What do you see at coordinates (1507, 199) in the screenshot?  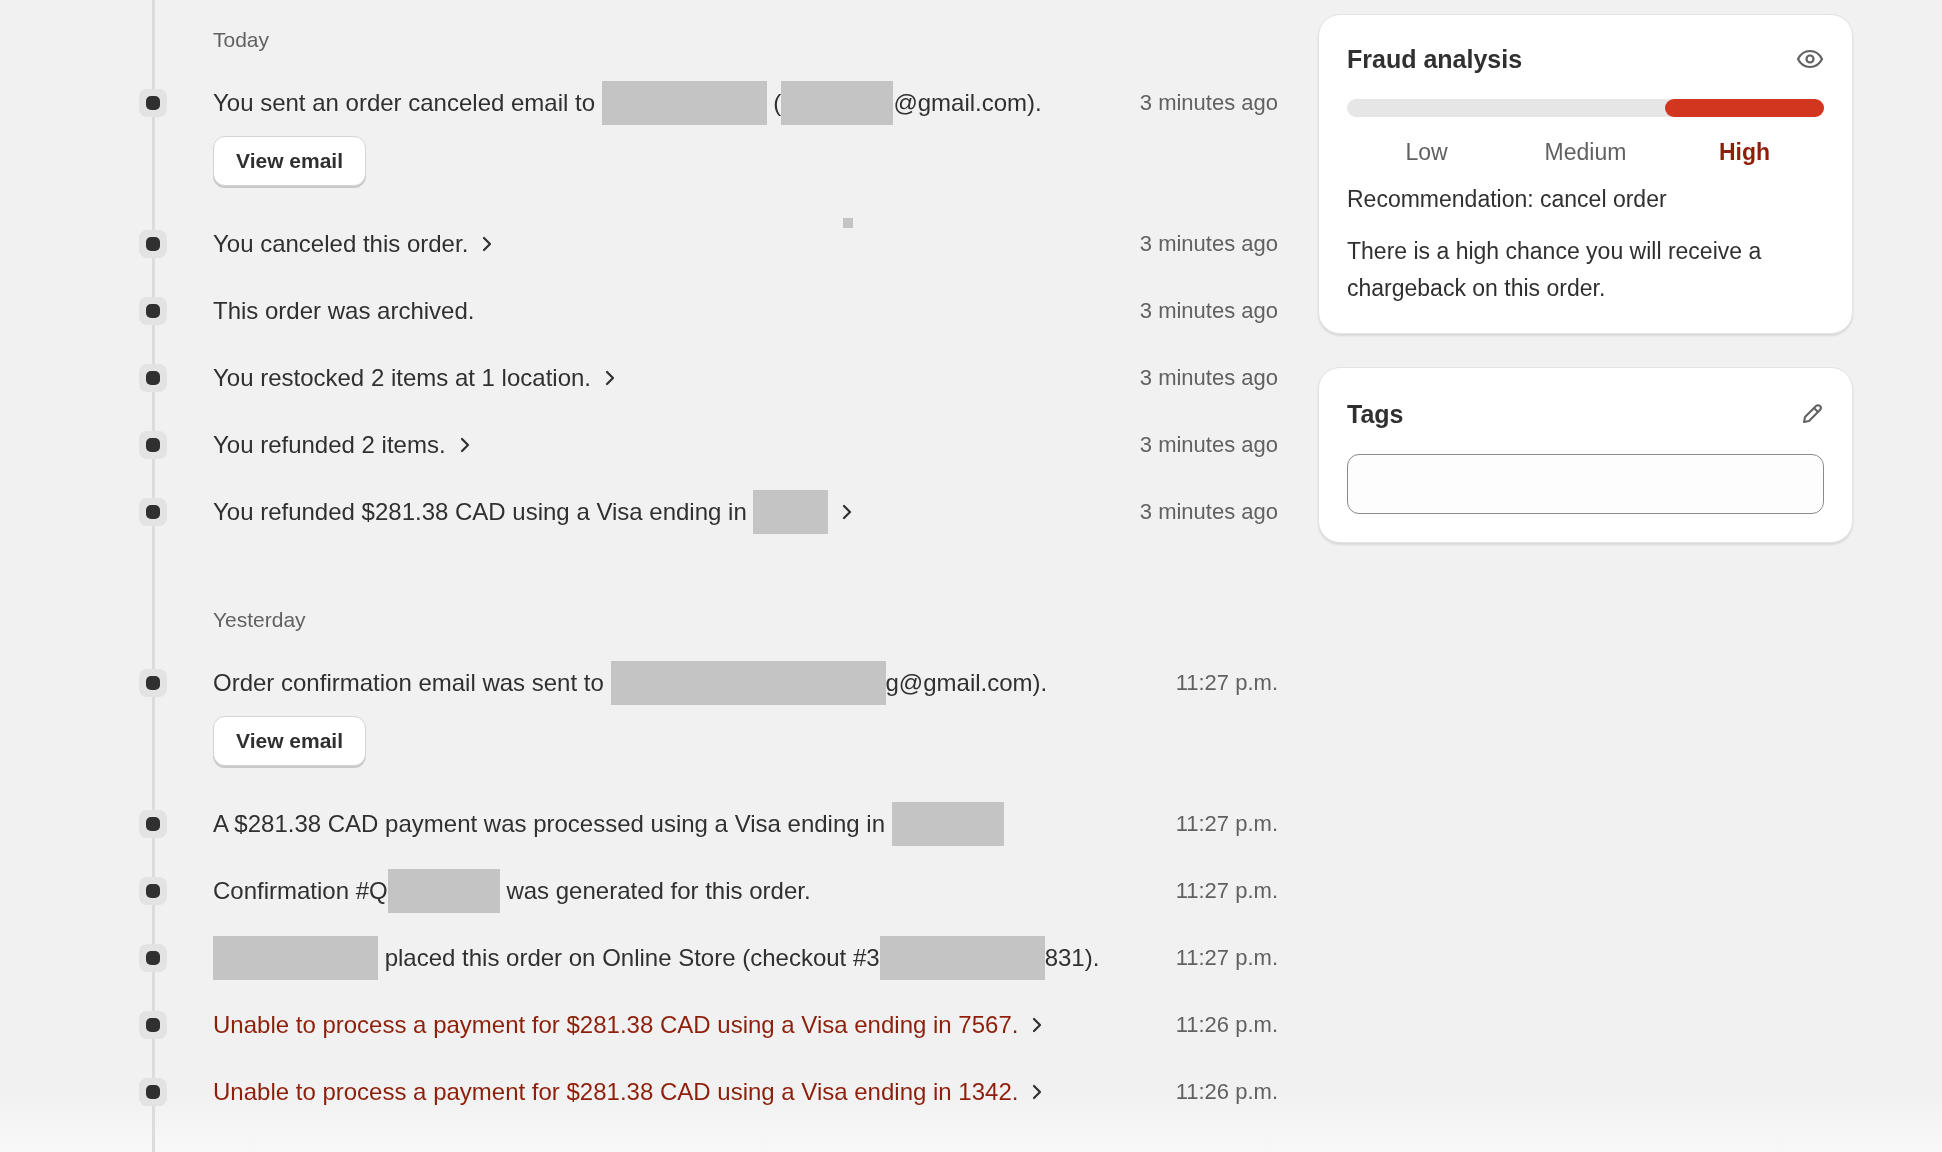 I see `recommendation-text: Recommendation: cancel order` at bounding box center [1507, 199].